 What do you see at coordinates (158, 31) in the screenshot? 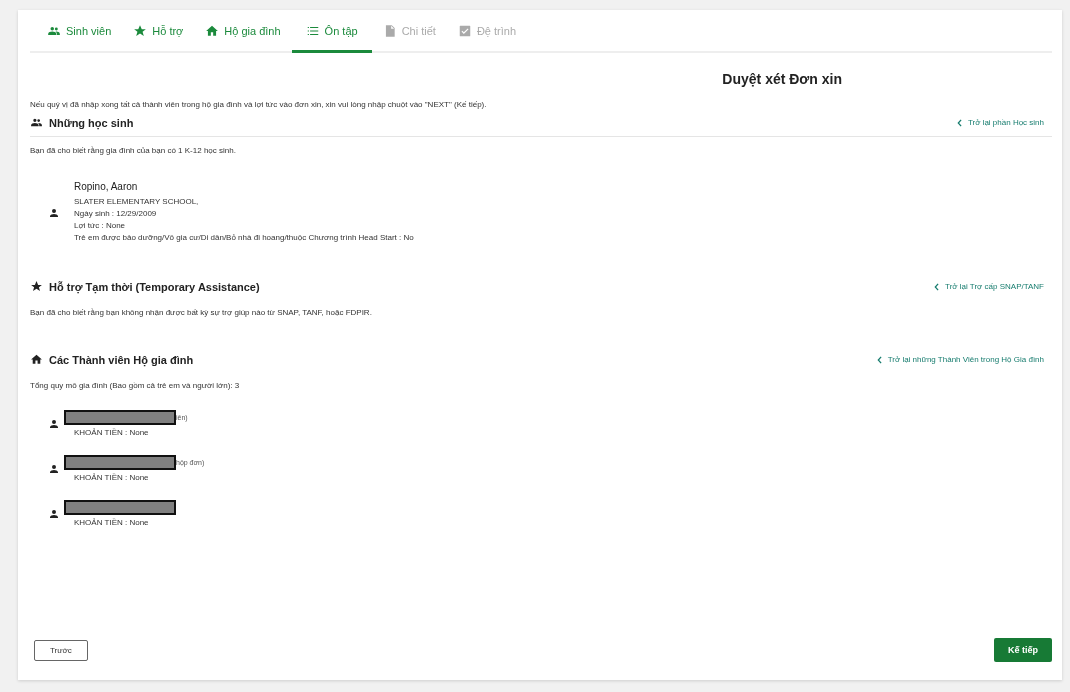
I see `nav-tab: Hỗ trợ` at bounding box center [158, 31].